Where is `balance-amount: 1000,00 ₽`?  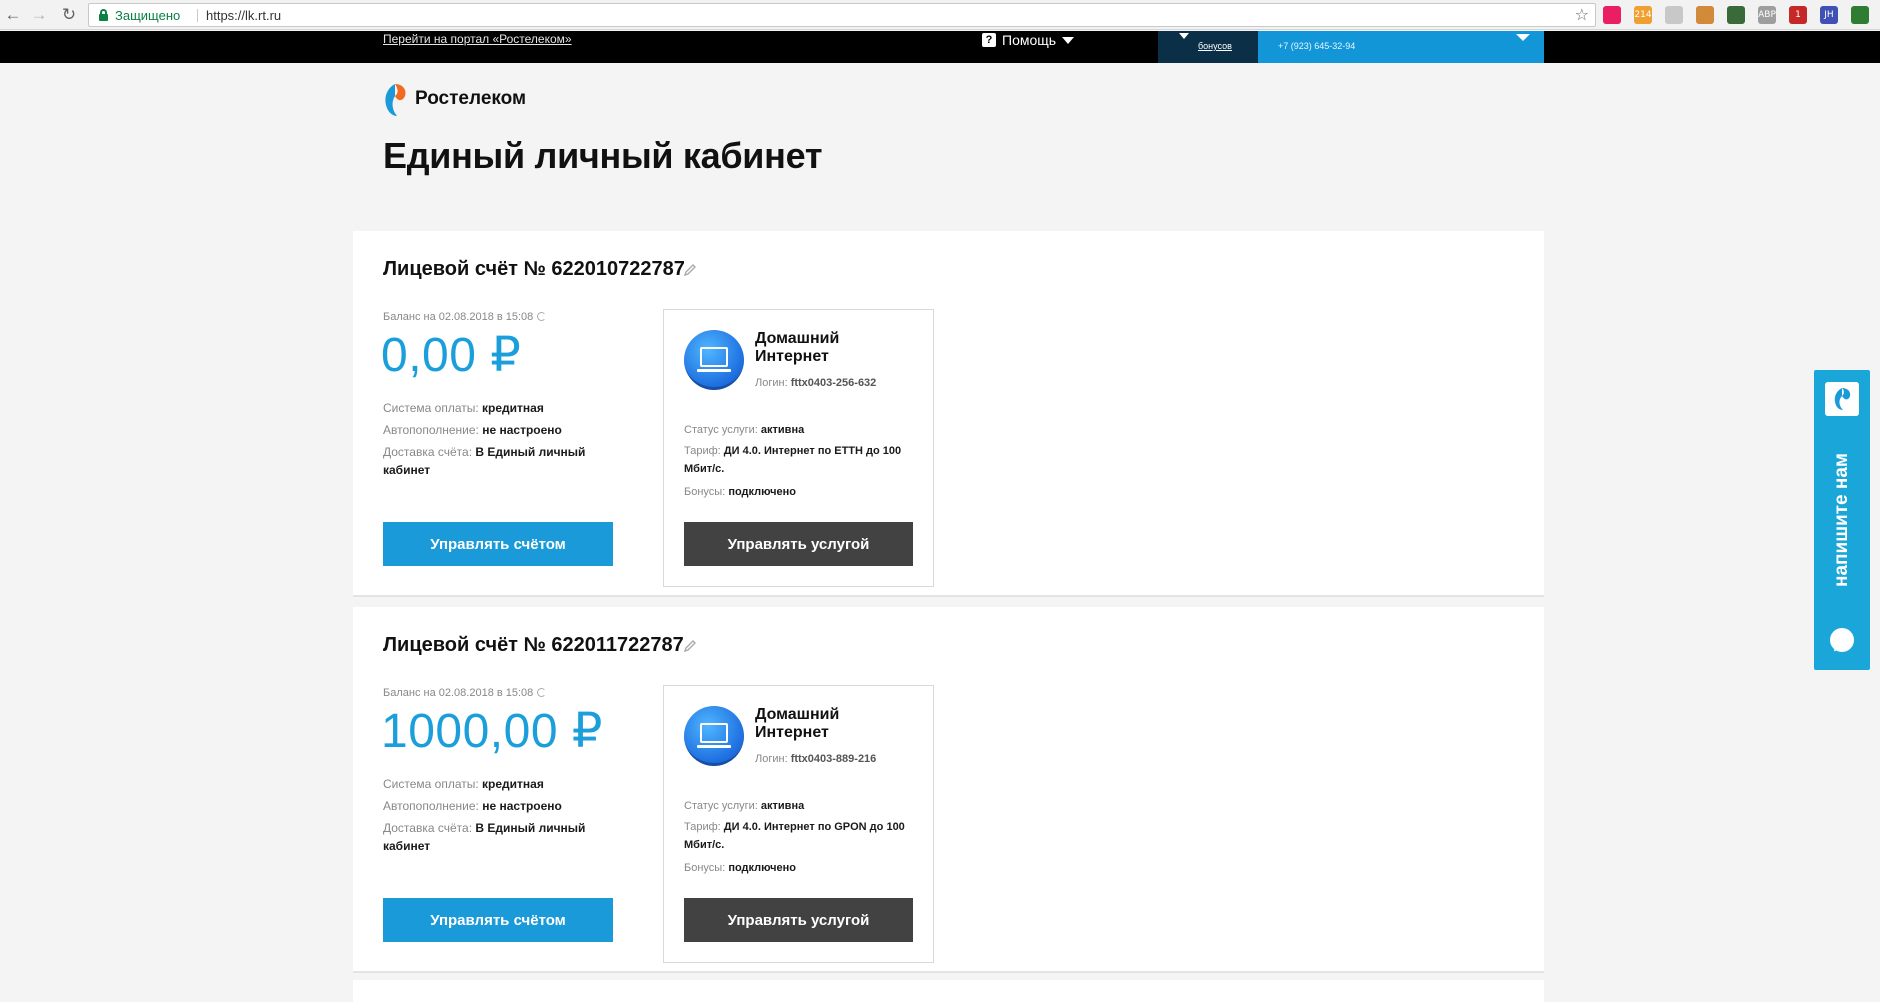 balance-amount: 1000,00 ₽ is located at coordinates (492, 731).